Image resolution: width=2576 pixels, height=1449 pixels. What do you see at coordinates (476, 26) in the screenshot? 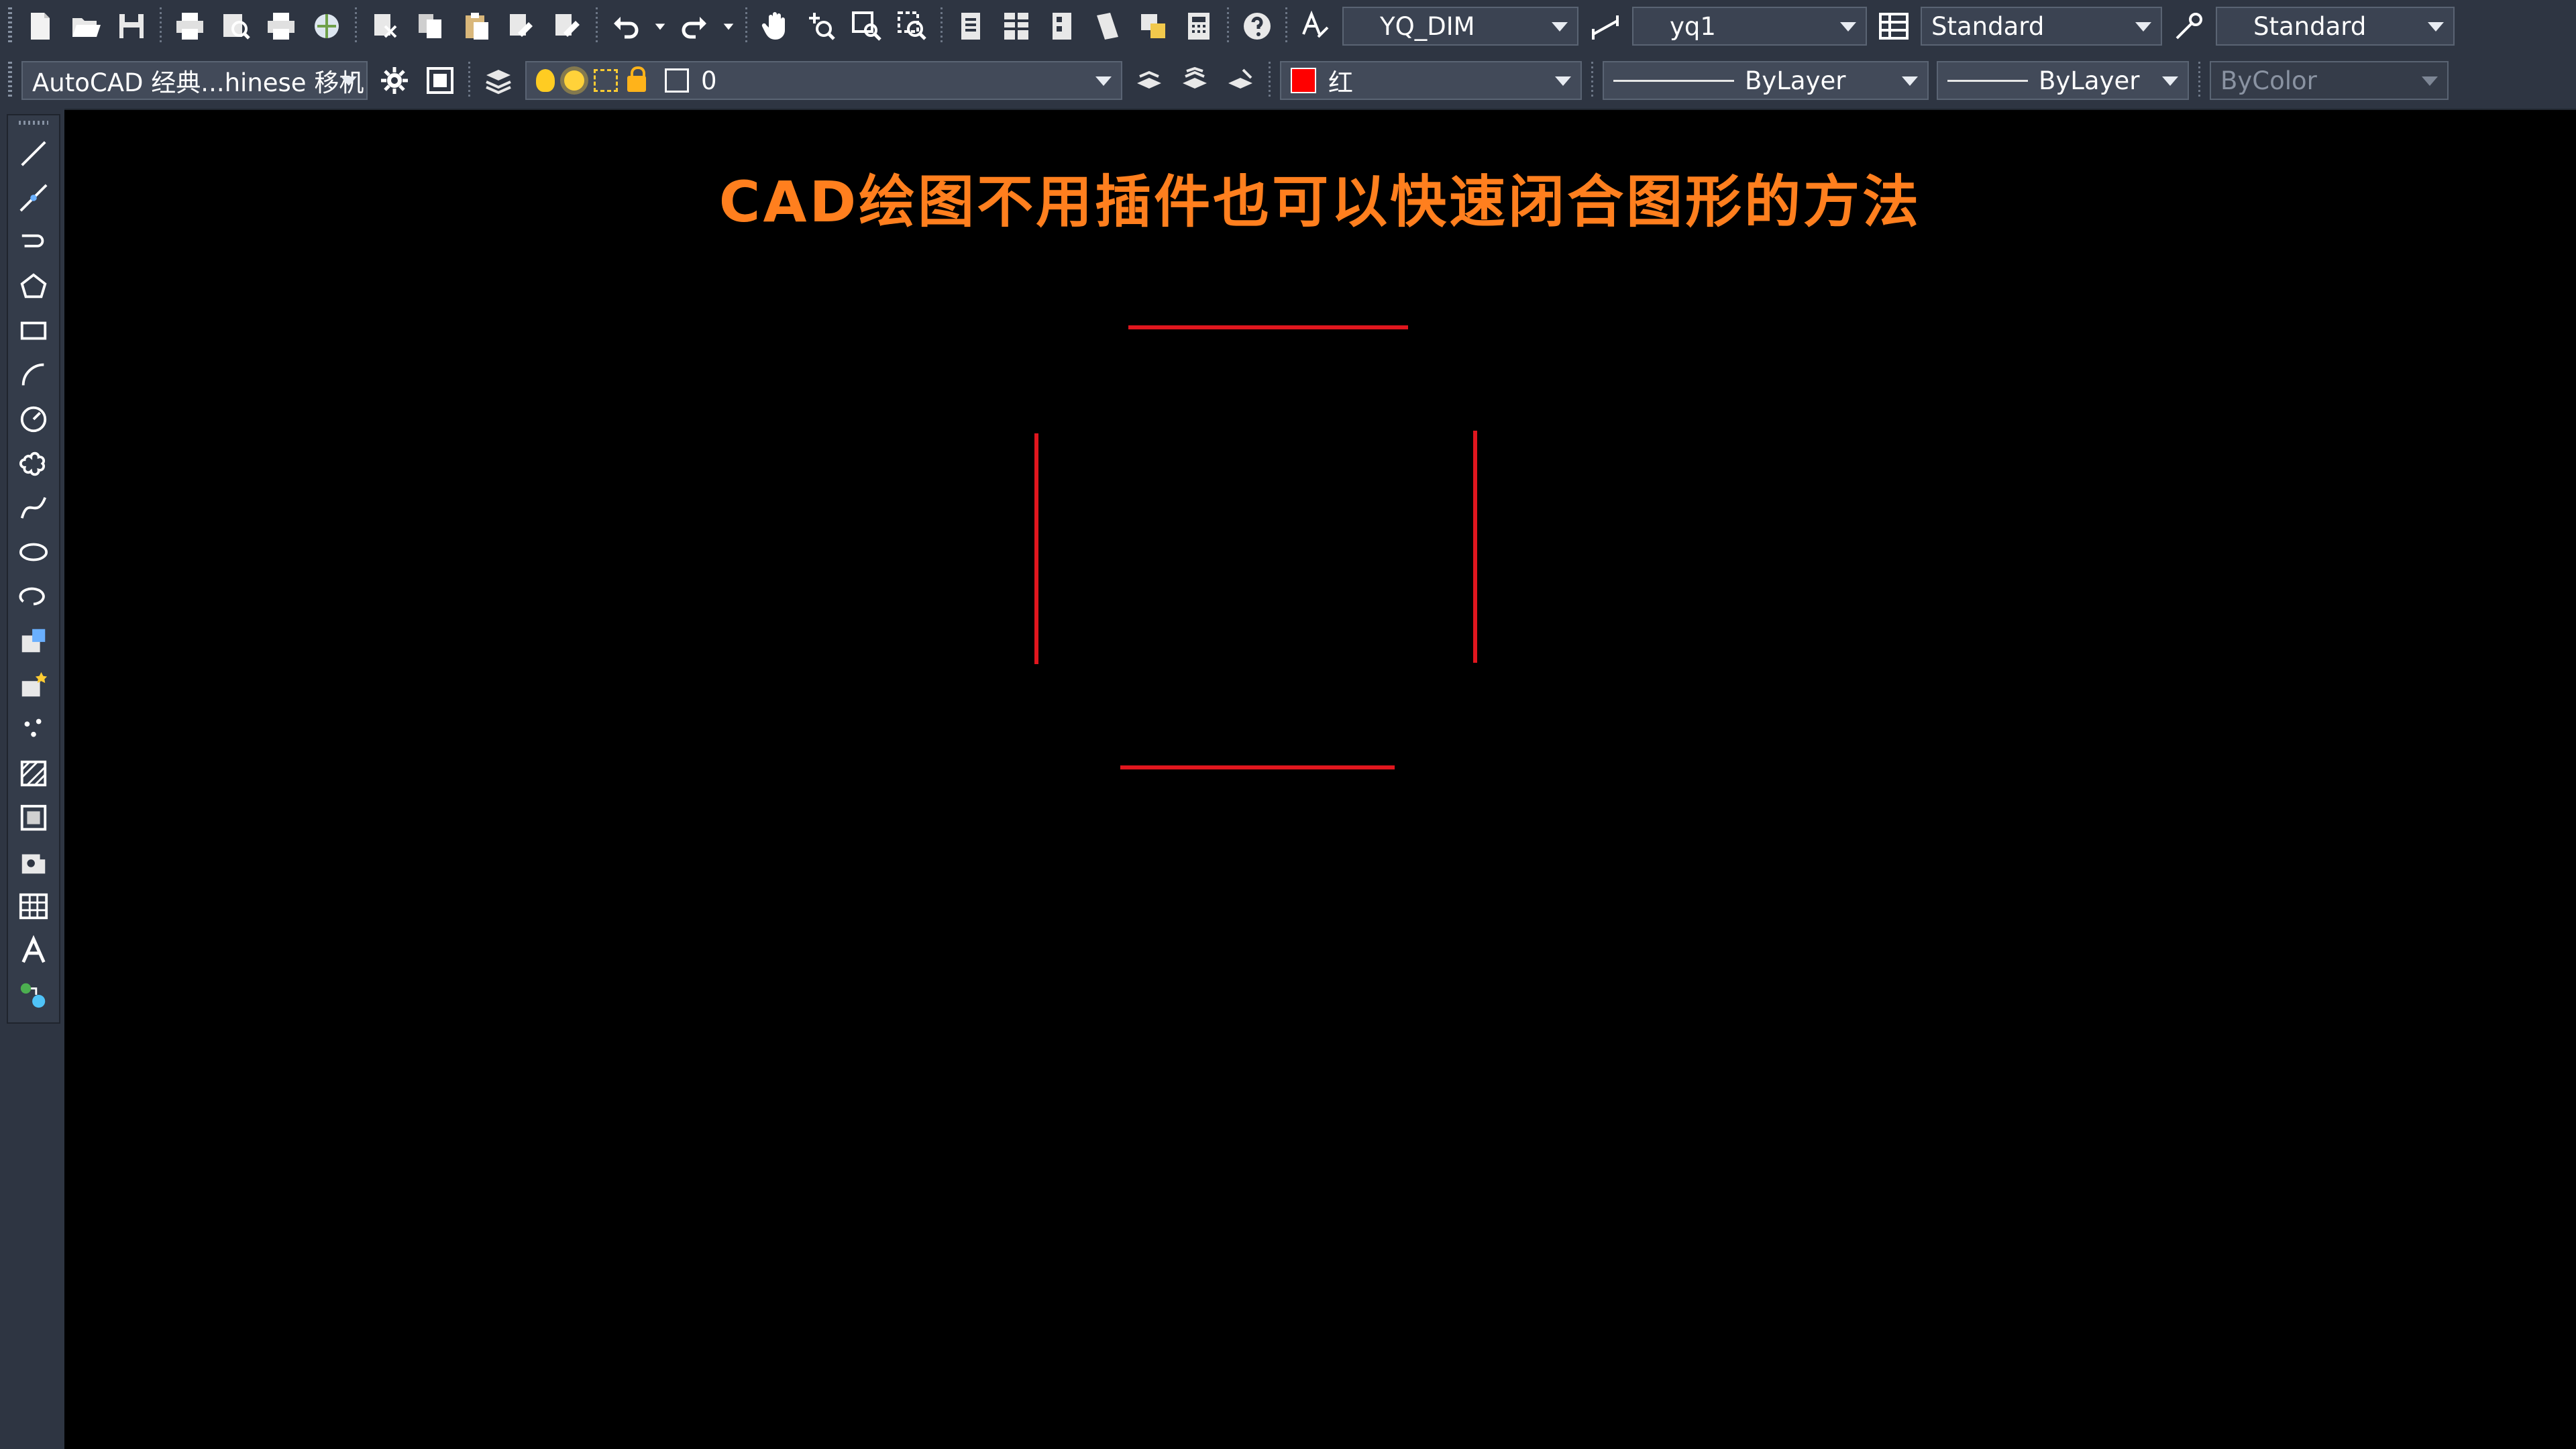
I see `paste-icon` at bounding box center [476, 26].